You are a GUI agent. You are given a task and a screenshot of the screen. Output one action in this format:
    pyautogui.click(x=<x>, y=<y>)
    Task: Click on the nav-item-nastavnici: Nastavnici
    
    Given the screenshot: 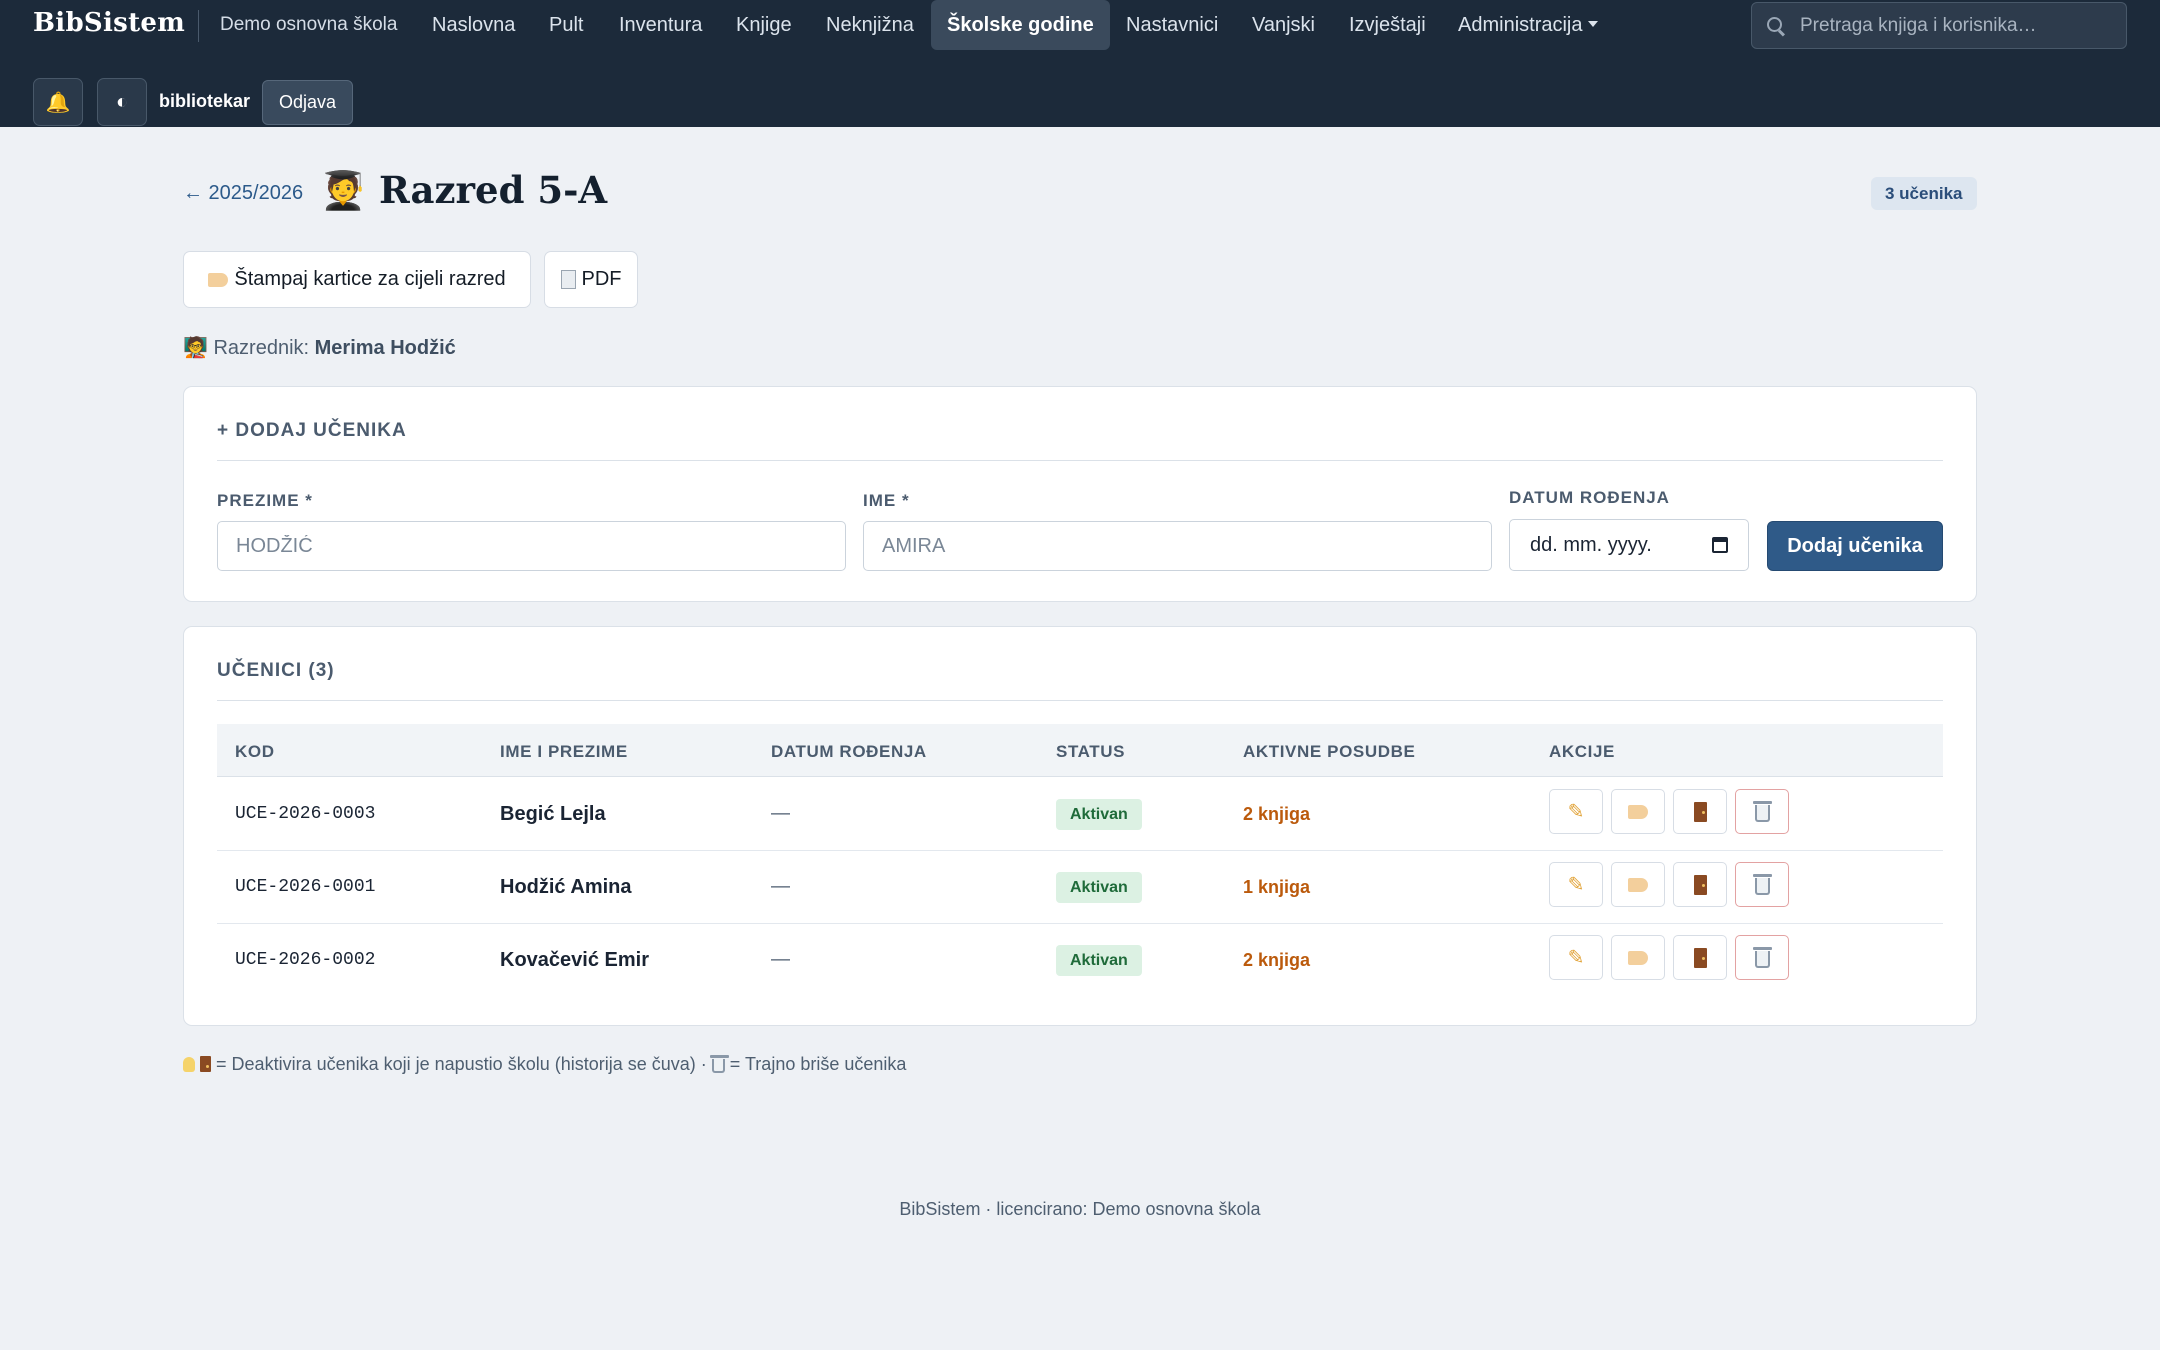 What is the action you would take?
    pyautogui.click(x=1172, y=25)
    